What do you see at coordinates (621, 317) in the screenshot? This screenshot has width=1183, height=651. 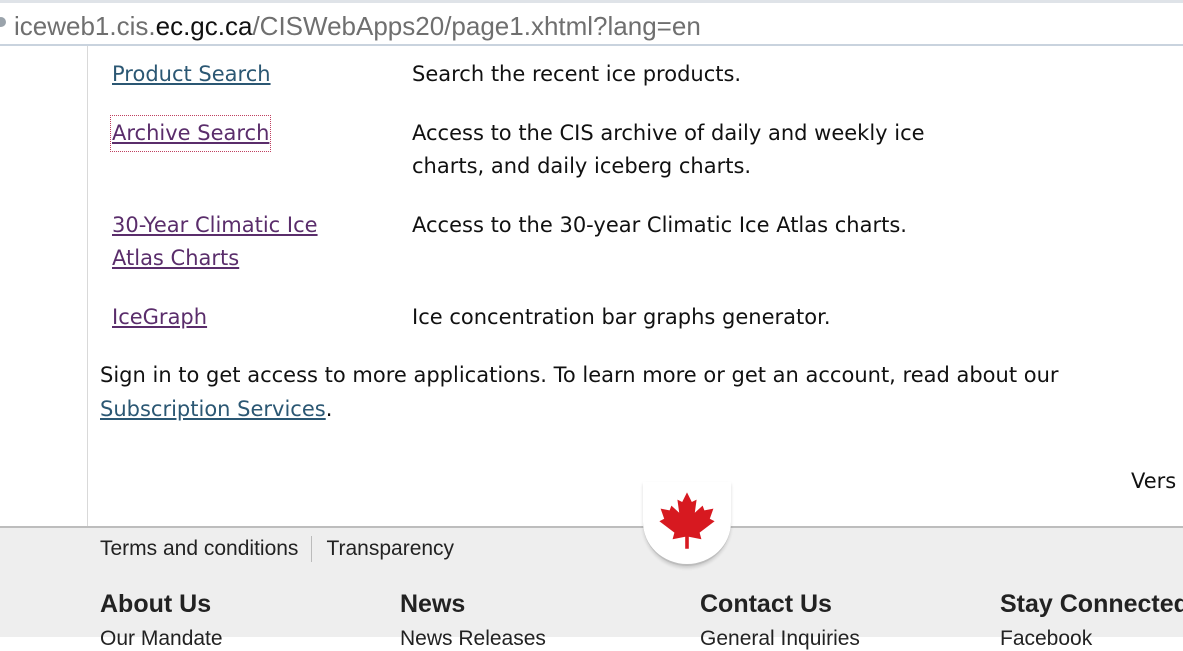 I see `icegraph-description: Ice concentration bar graphs generator.` at bounding box center [621, 317].